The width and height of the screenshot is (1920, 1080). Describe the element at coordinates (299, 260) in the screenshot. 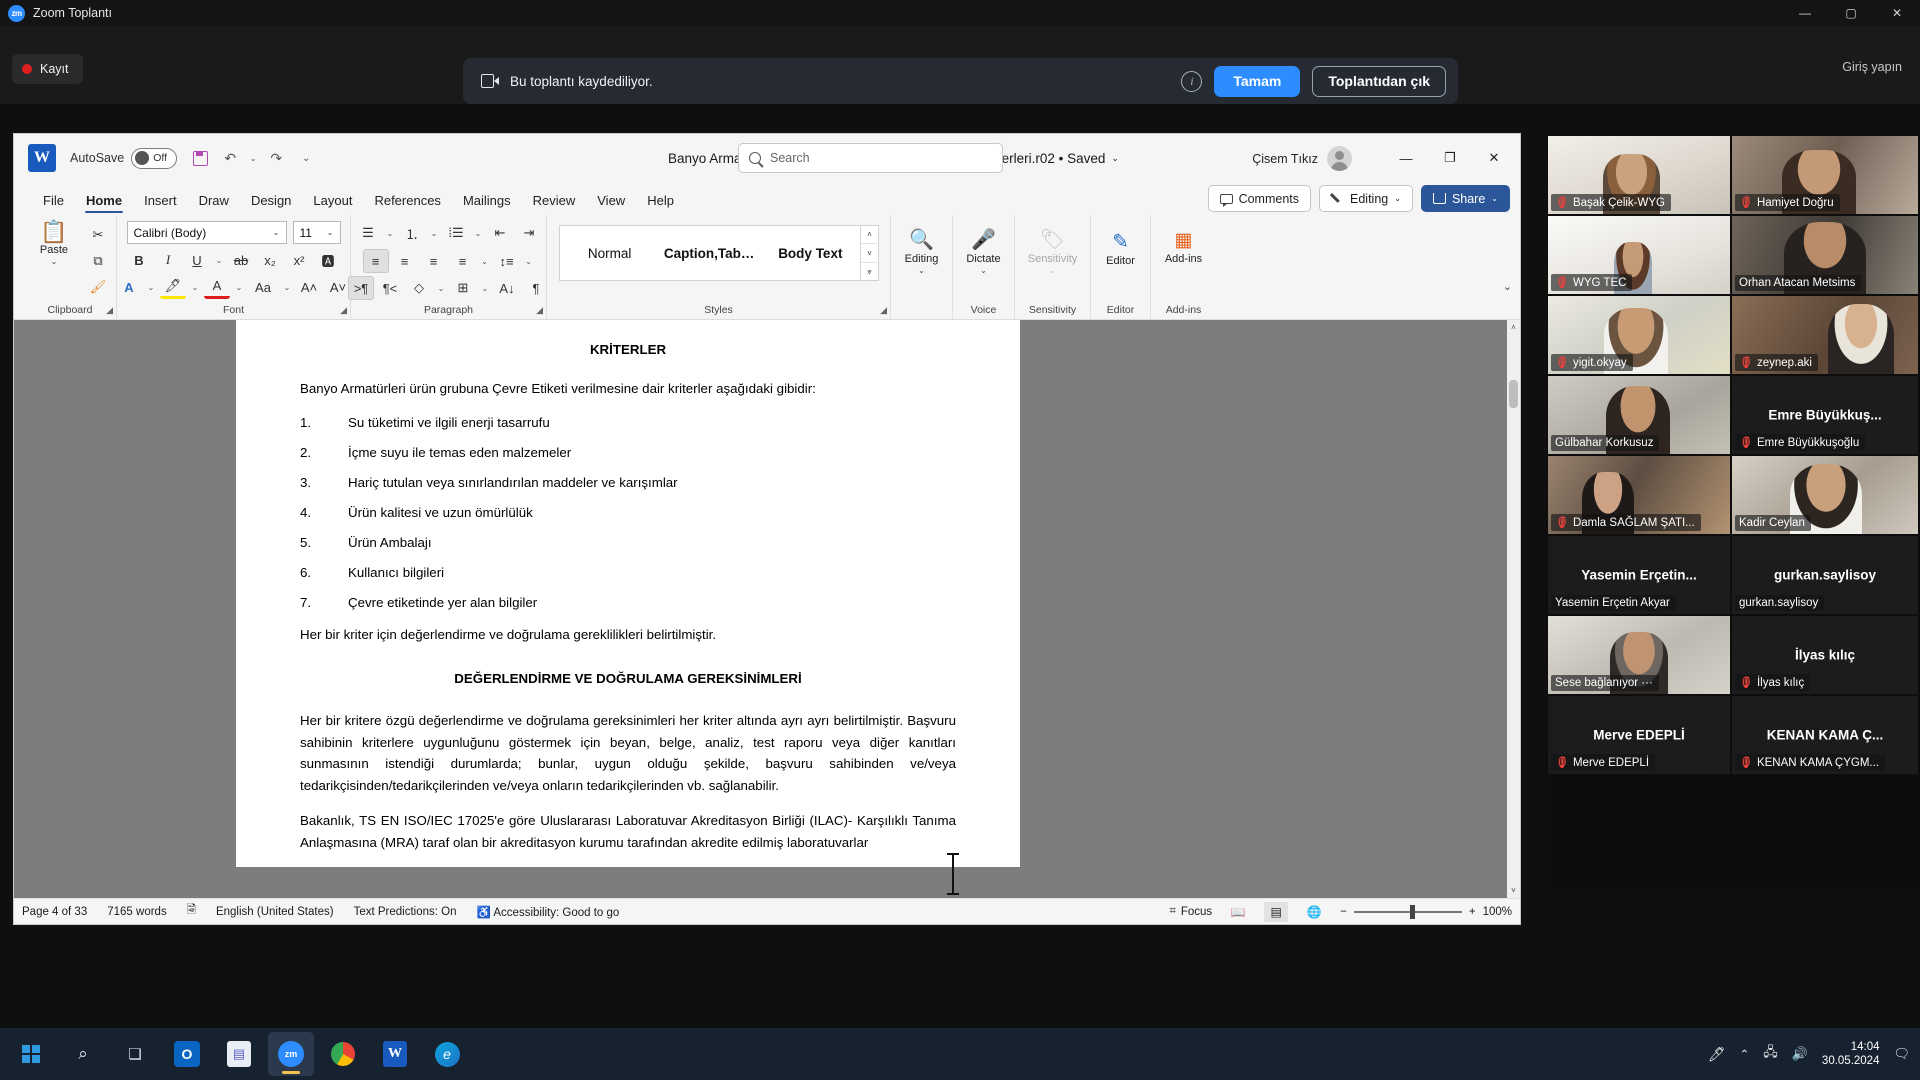

I see `superscript-button: x²` at that location.